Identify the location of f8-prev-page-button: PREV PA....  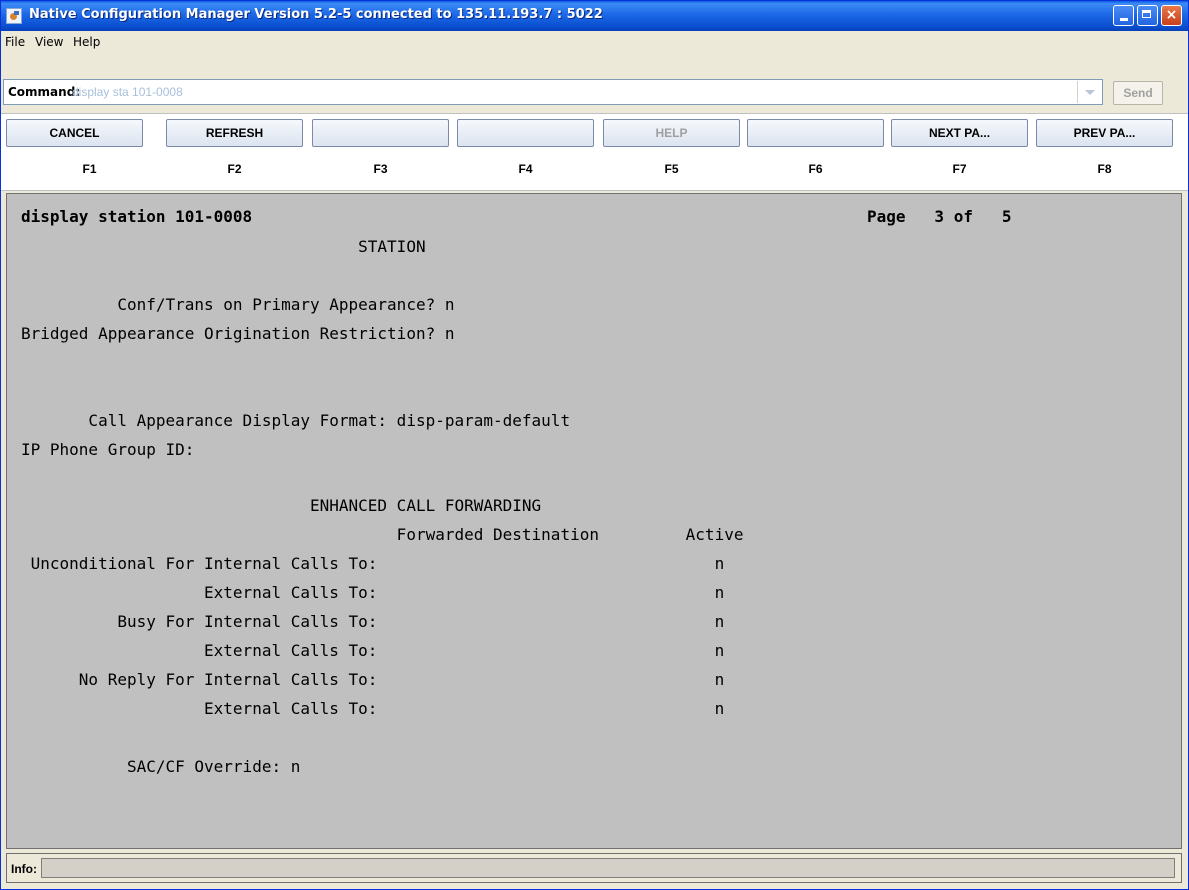
(1104, 133).